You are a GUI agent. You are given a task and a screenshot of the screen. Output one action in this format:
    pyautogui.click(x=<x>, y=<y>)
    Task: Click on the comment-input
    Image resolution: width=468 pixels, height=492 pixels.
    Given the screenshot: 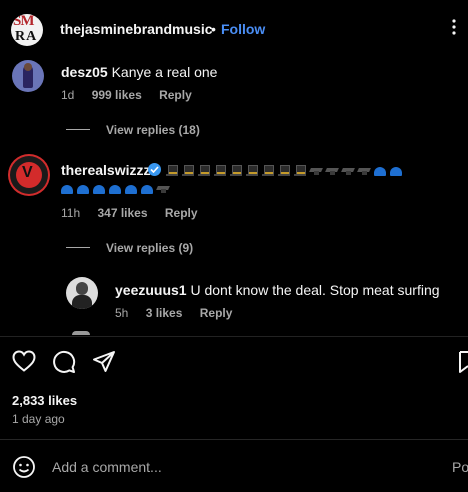 What is the action you would take?
    pyautogui.click(x=242, y=467)
    